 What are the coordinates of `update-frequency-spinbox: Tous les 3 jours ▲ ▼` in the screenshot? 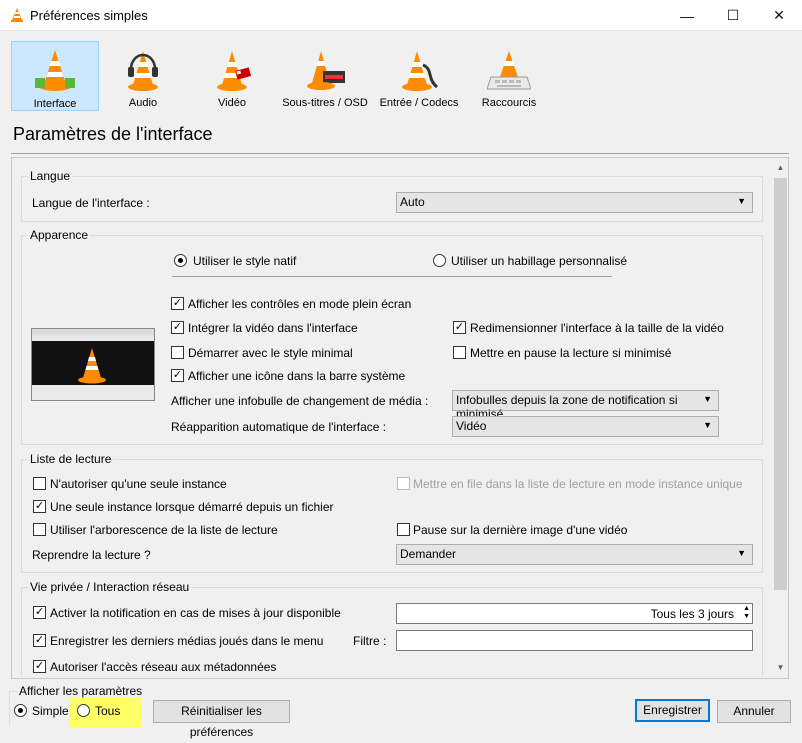 It's located at (574, 613).